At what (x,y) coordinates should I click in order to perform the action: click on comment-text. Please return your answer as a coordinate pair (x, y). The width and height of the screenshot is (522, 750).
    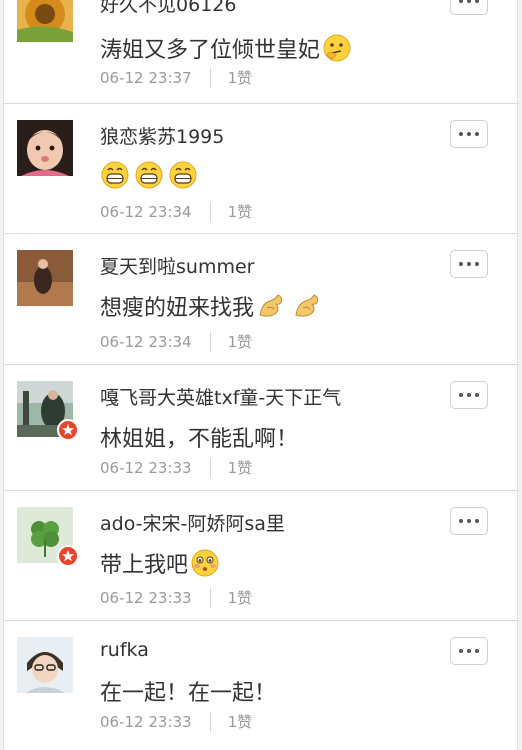
    Looking at the image, I should click on (149, 175).